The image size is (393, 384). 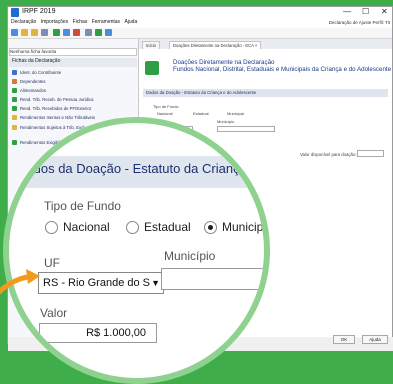 What do you see at coordinates (36, 73) in the screenshot?
I see `sidebar-item-ident-contribuinte: Ident. do Contribuinte` at bounding box center [36, 73].